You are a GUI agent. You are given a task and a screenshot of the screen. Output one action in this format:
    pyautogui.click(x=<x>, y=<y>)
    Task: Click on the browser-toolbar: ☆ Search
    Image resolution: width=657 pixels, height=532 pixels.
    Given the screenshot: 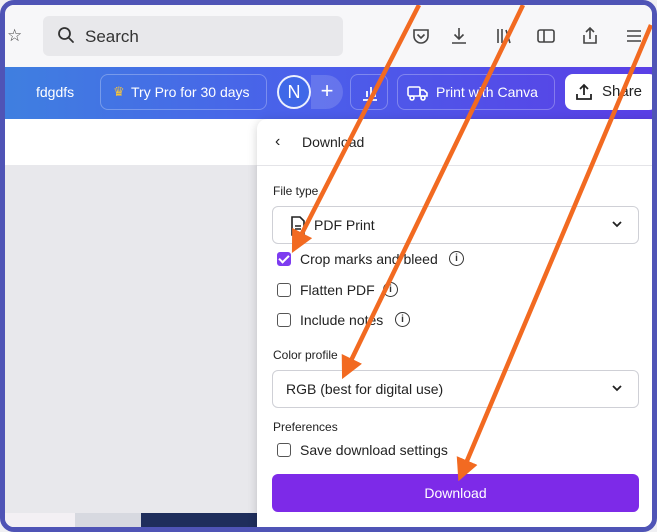 What is the action you would take?
    pyautogui.click(x=328, y=36)
    